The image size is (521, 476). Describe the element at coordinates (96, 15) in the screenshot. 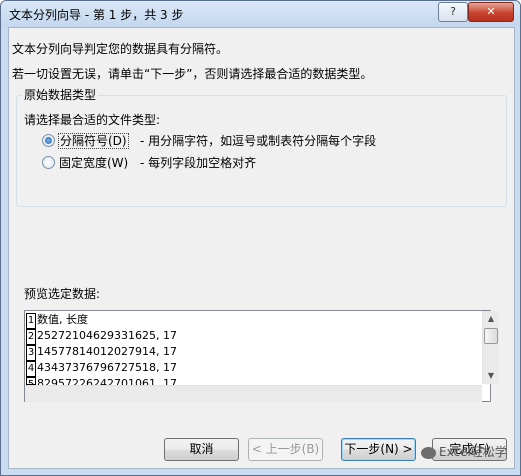

I see `window-title: 文本分列向导 - 第 1 步，共 3 步` at that location.